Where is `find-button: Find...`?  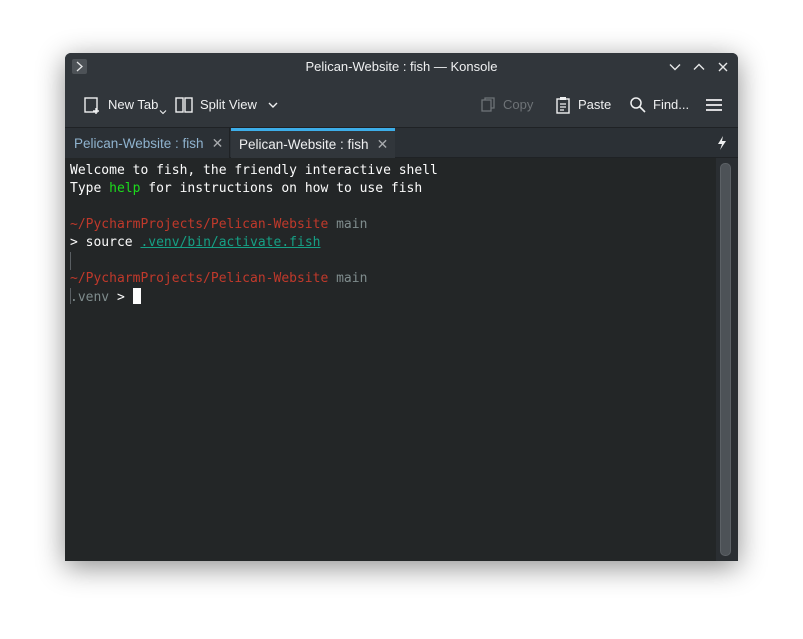 find-button: Find... is located at coordinates (659, 104).